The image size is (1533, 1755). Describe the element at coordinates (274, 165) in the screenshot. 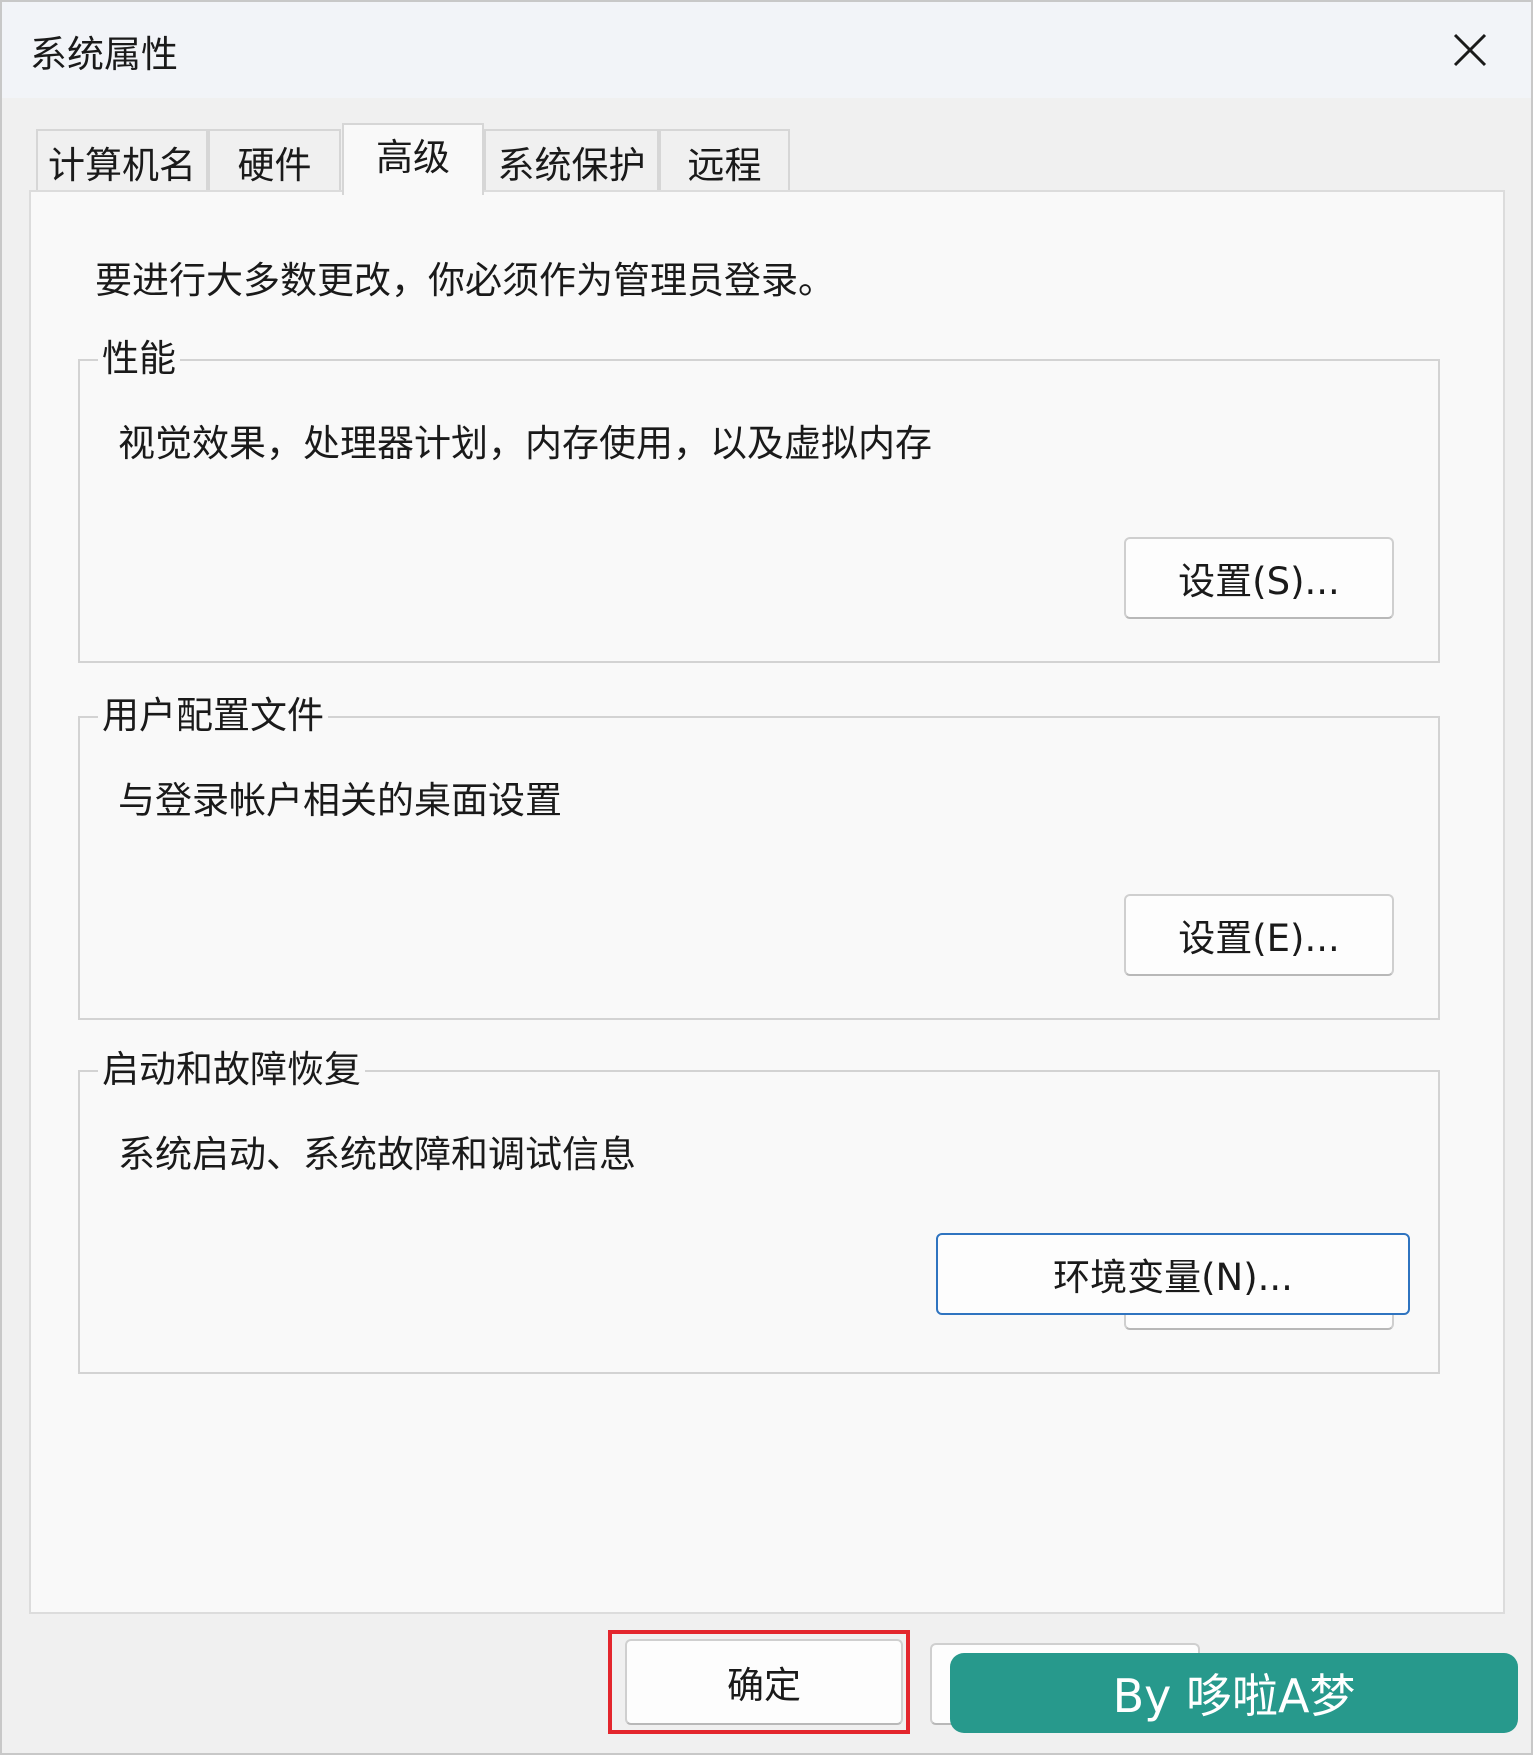

I see `tab-label: 硬件` at that location.